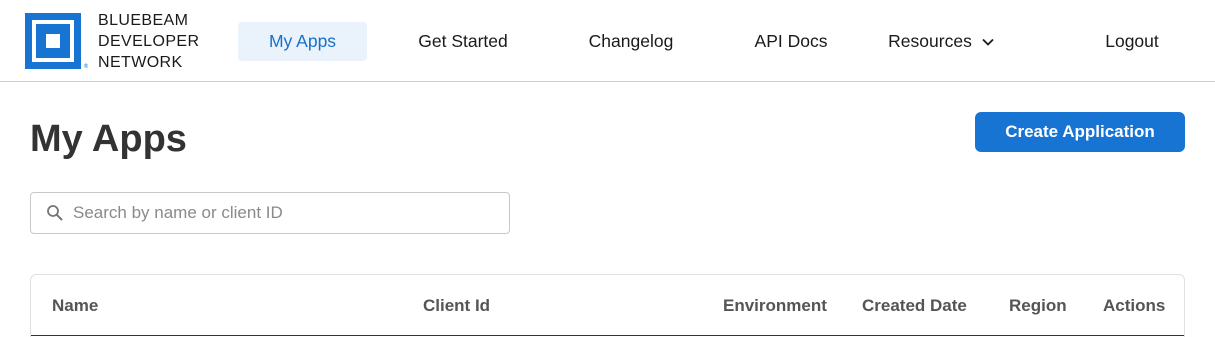 The height and width of the screenshot is (337, 1215). Describe the element at coordinates (108, 139) in the screenshot. I see `page-title: My Apps` at that location.